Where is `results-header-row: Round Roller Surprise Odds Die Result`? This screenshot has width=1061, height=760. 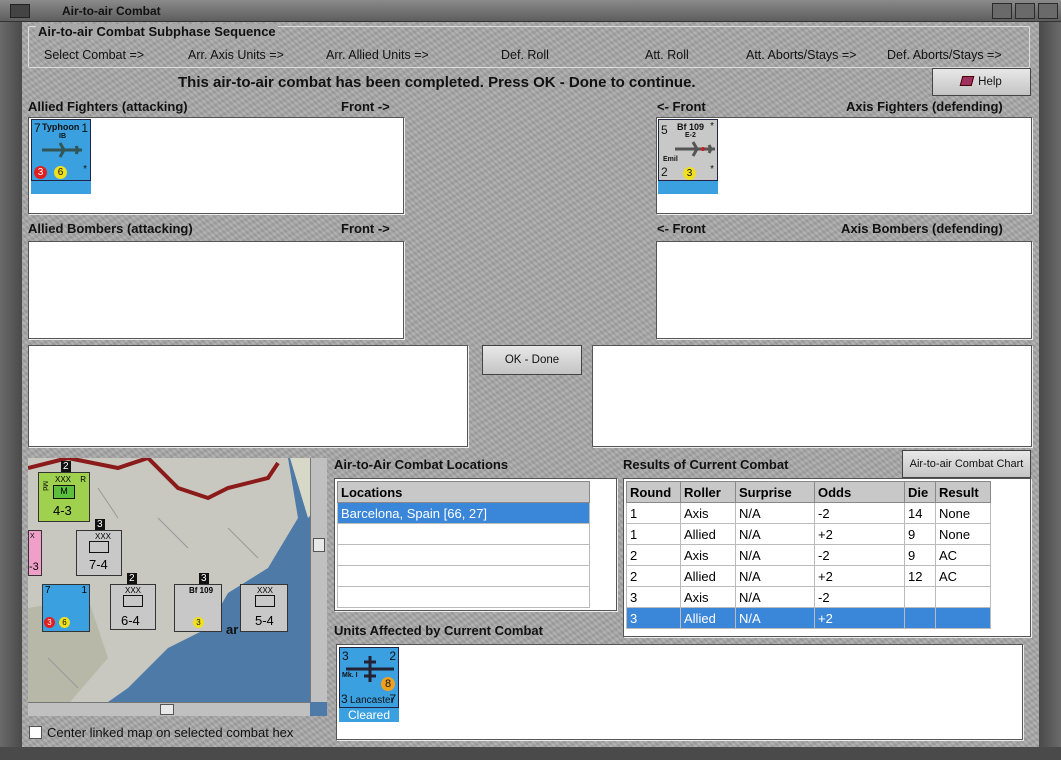 results-header-row: Round Roller Surprise Odds Die Result is located at coordinates (808, 492).